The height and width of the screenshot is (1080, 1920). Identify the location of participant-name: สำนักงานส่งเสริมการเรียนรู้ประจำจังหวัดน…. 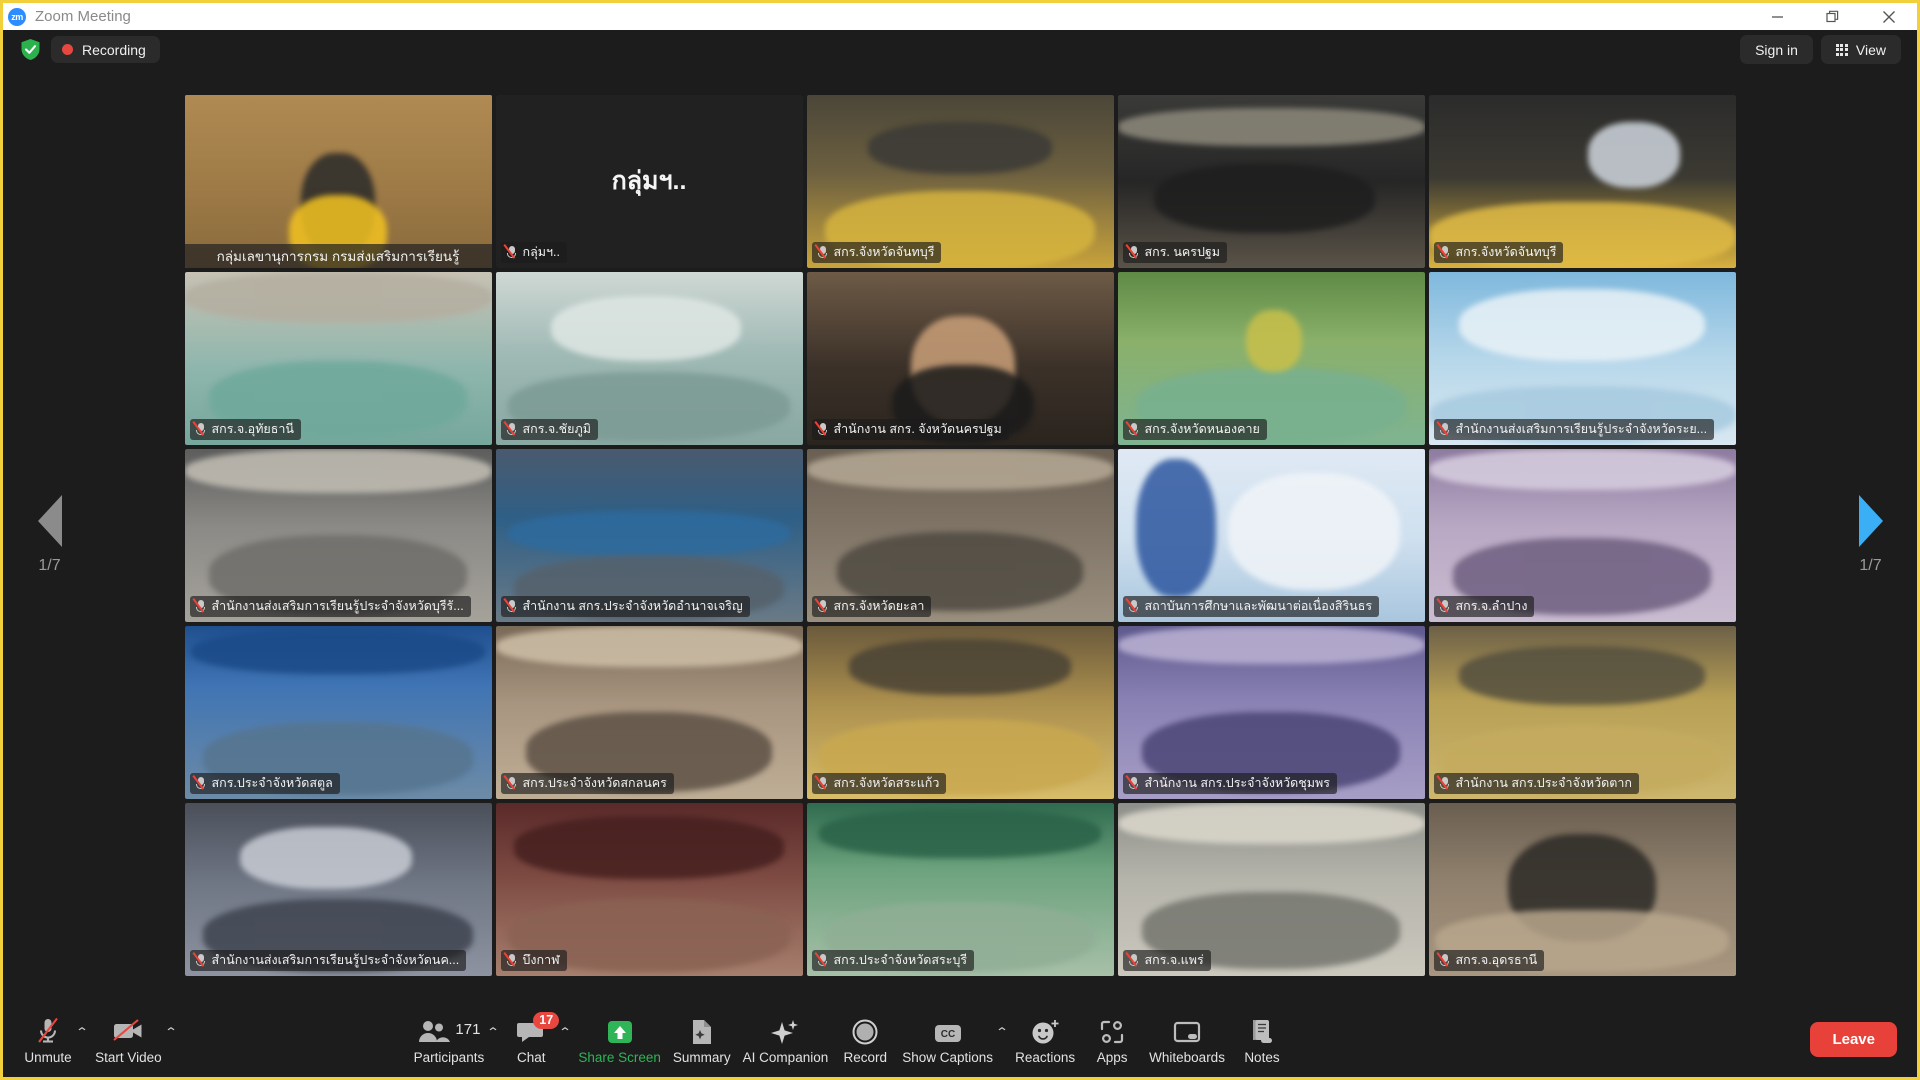
(335, 960).